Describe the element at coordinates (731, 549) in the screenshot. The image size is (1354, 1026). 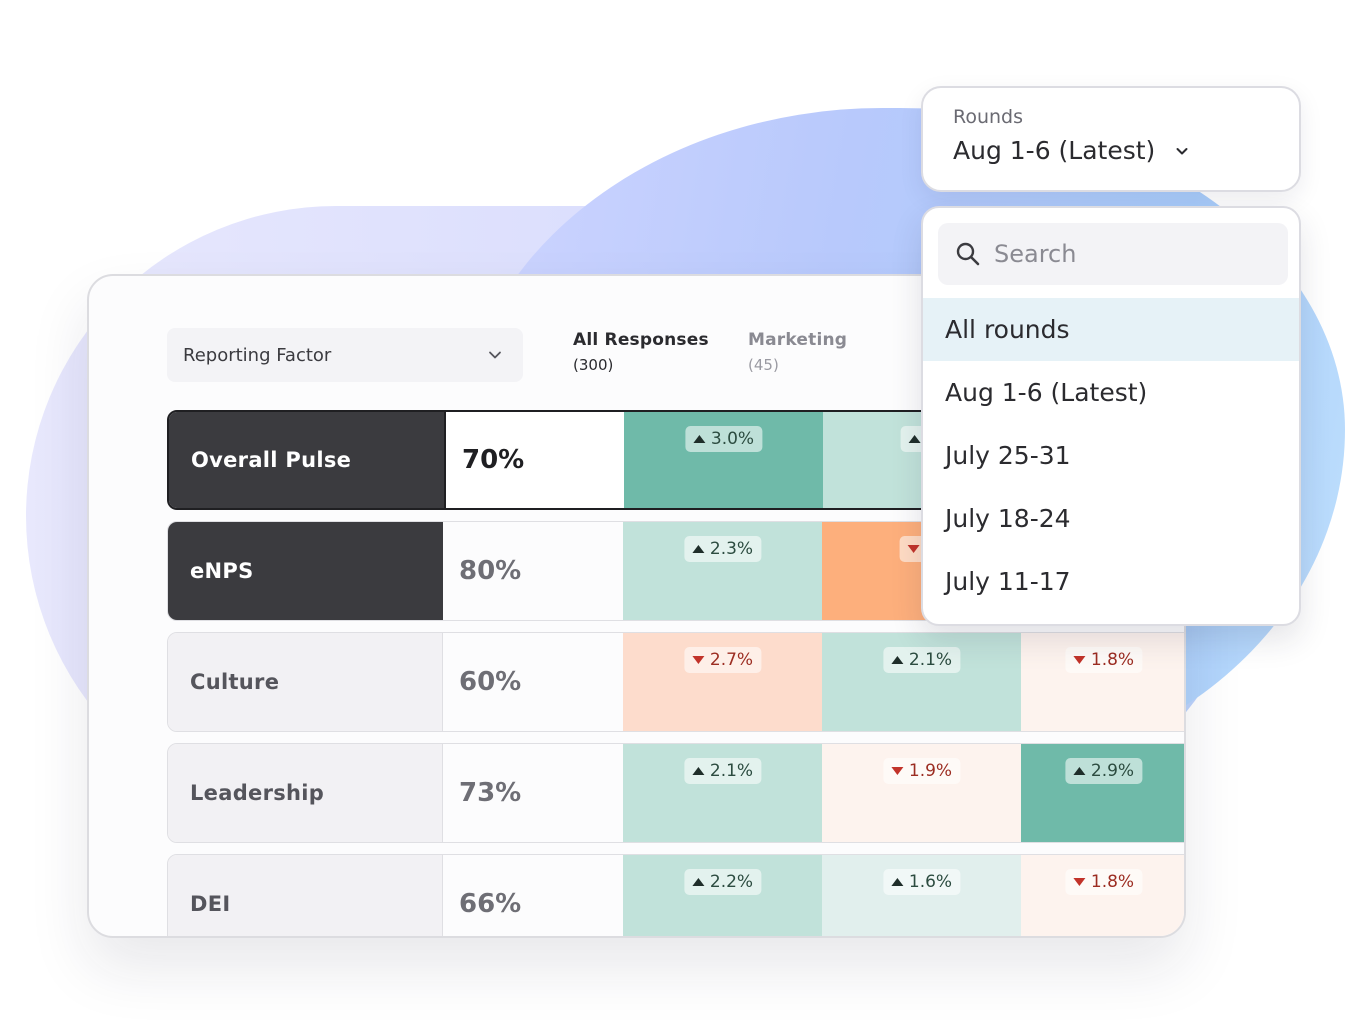
I see `delta-value: 2.3%` at that location.